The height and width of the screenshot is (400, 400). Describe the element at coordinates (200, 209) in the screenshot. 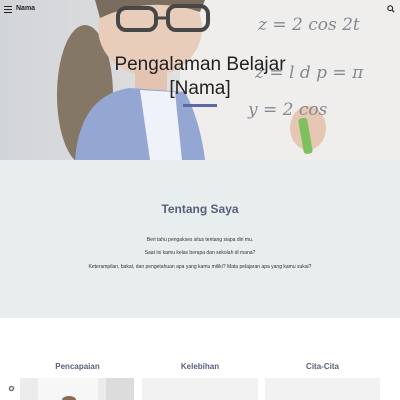

I see `about-heading: Tentang Saya` at that location.